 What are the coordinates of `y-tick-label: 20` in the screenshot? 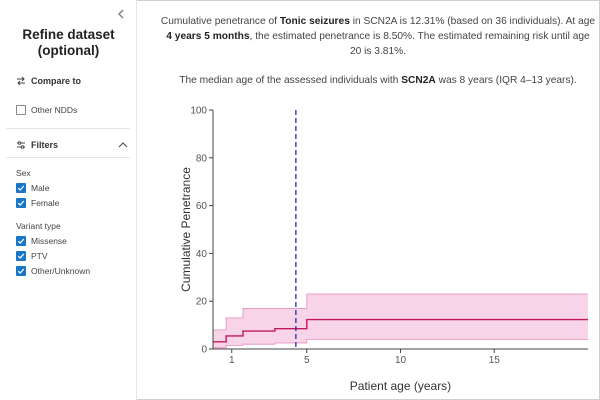 It's located at (202, 302).